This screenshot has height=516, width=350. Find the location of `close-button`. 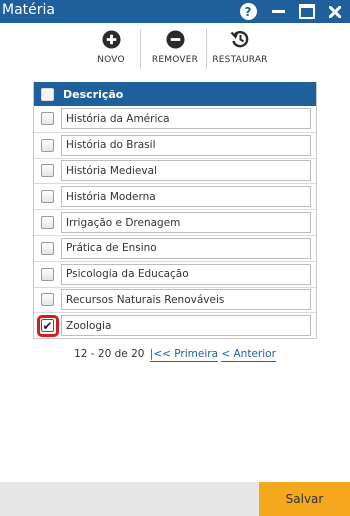

close-button is located at coordinates (335, 11).